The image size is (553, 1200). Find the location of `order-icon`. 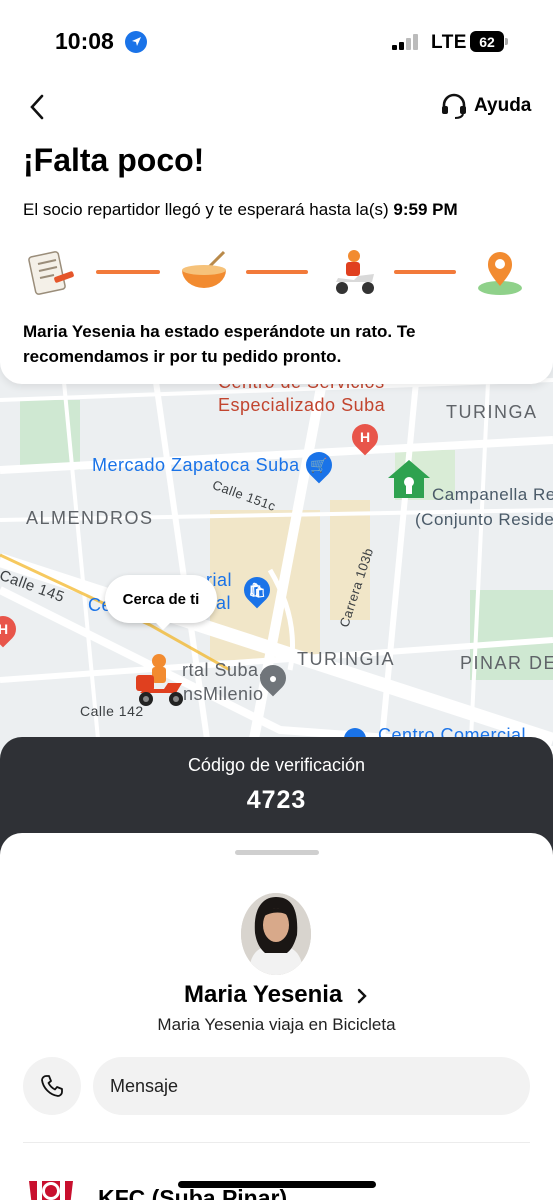

order-icon is located at coordinates (51, 273).